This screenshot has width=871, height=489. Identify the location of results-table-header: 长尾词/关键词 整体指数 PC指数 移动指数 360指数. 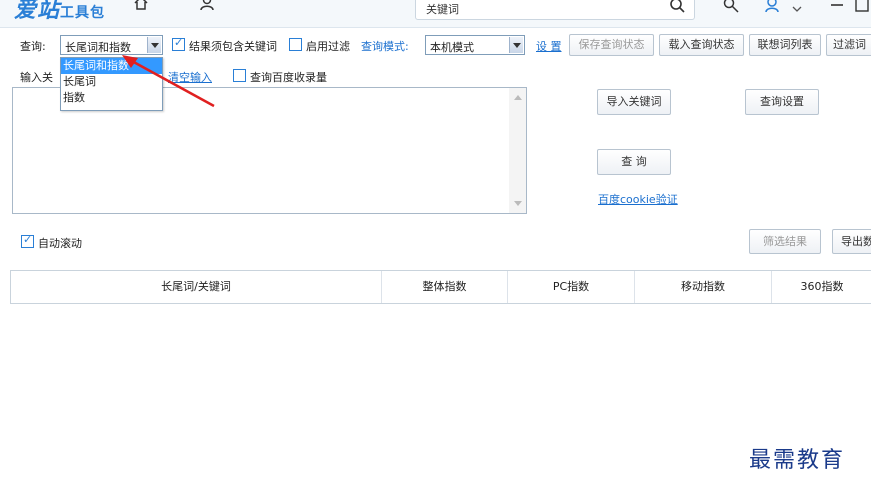
(440, 287).